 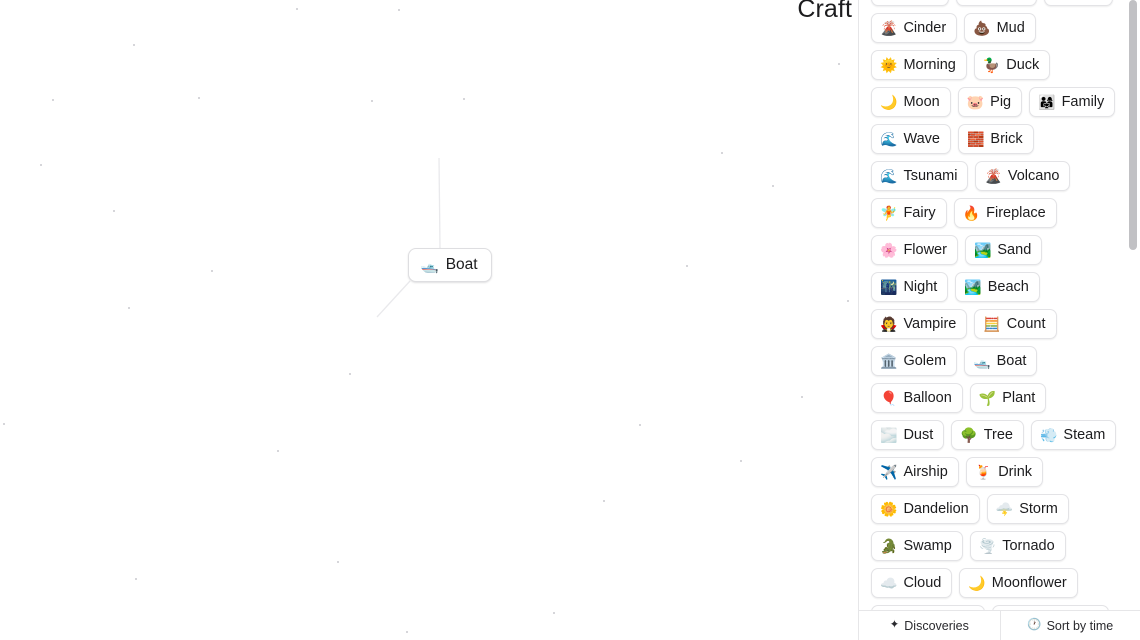 I want to click on vampire-emoji: 🧛, so click(x=889, y=324).